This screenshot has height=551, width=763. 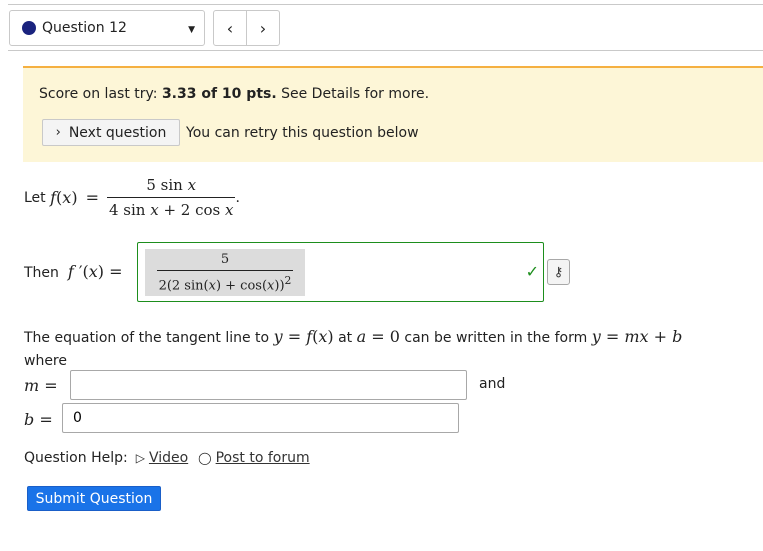 I want to click on score-value: 3.33 of 10 pts., so click(x=219, y=94).